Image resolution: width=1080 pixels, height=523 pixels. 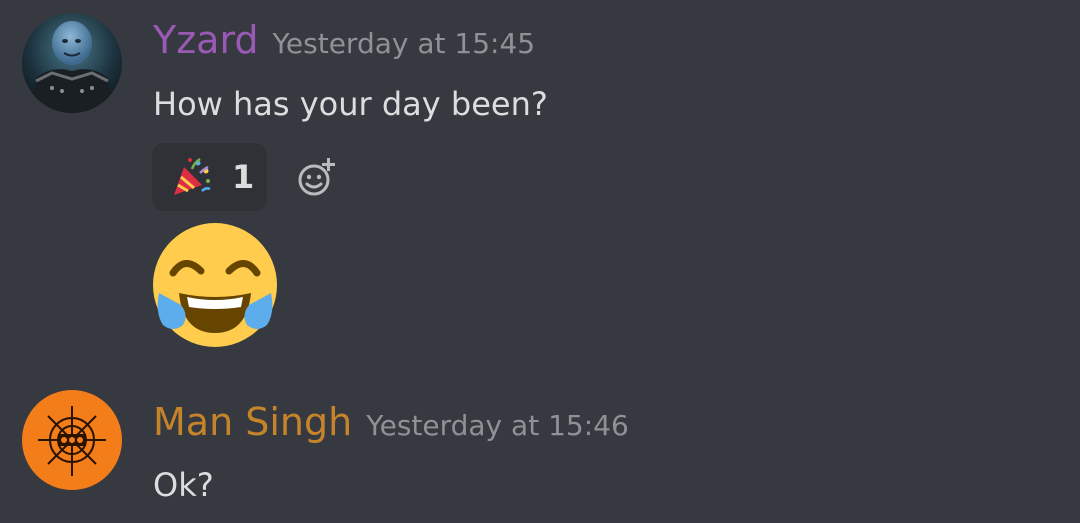 I want to click on reaction-count: 1, so click(x=243, y=177).